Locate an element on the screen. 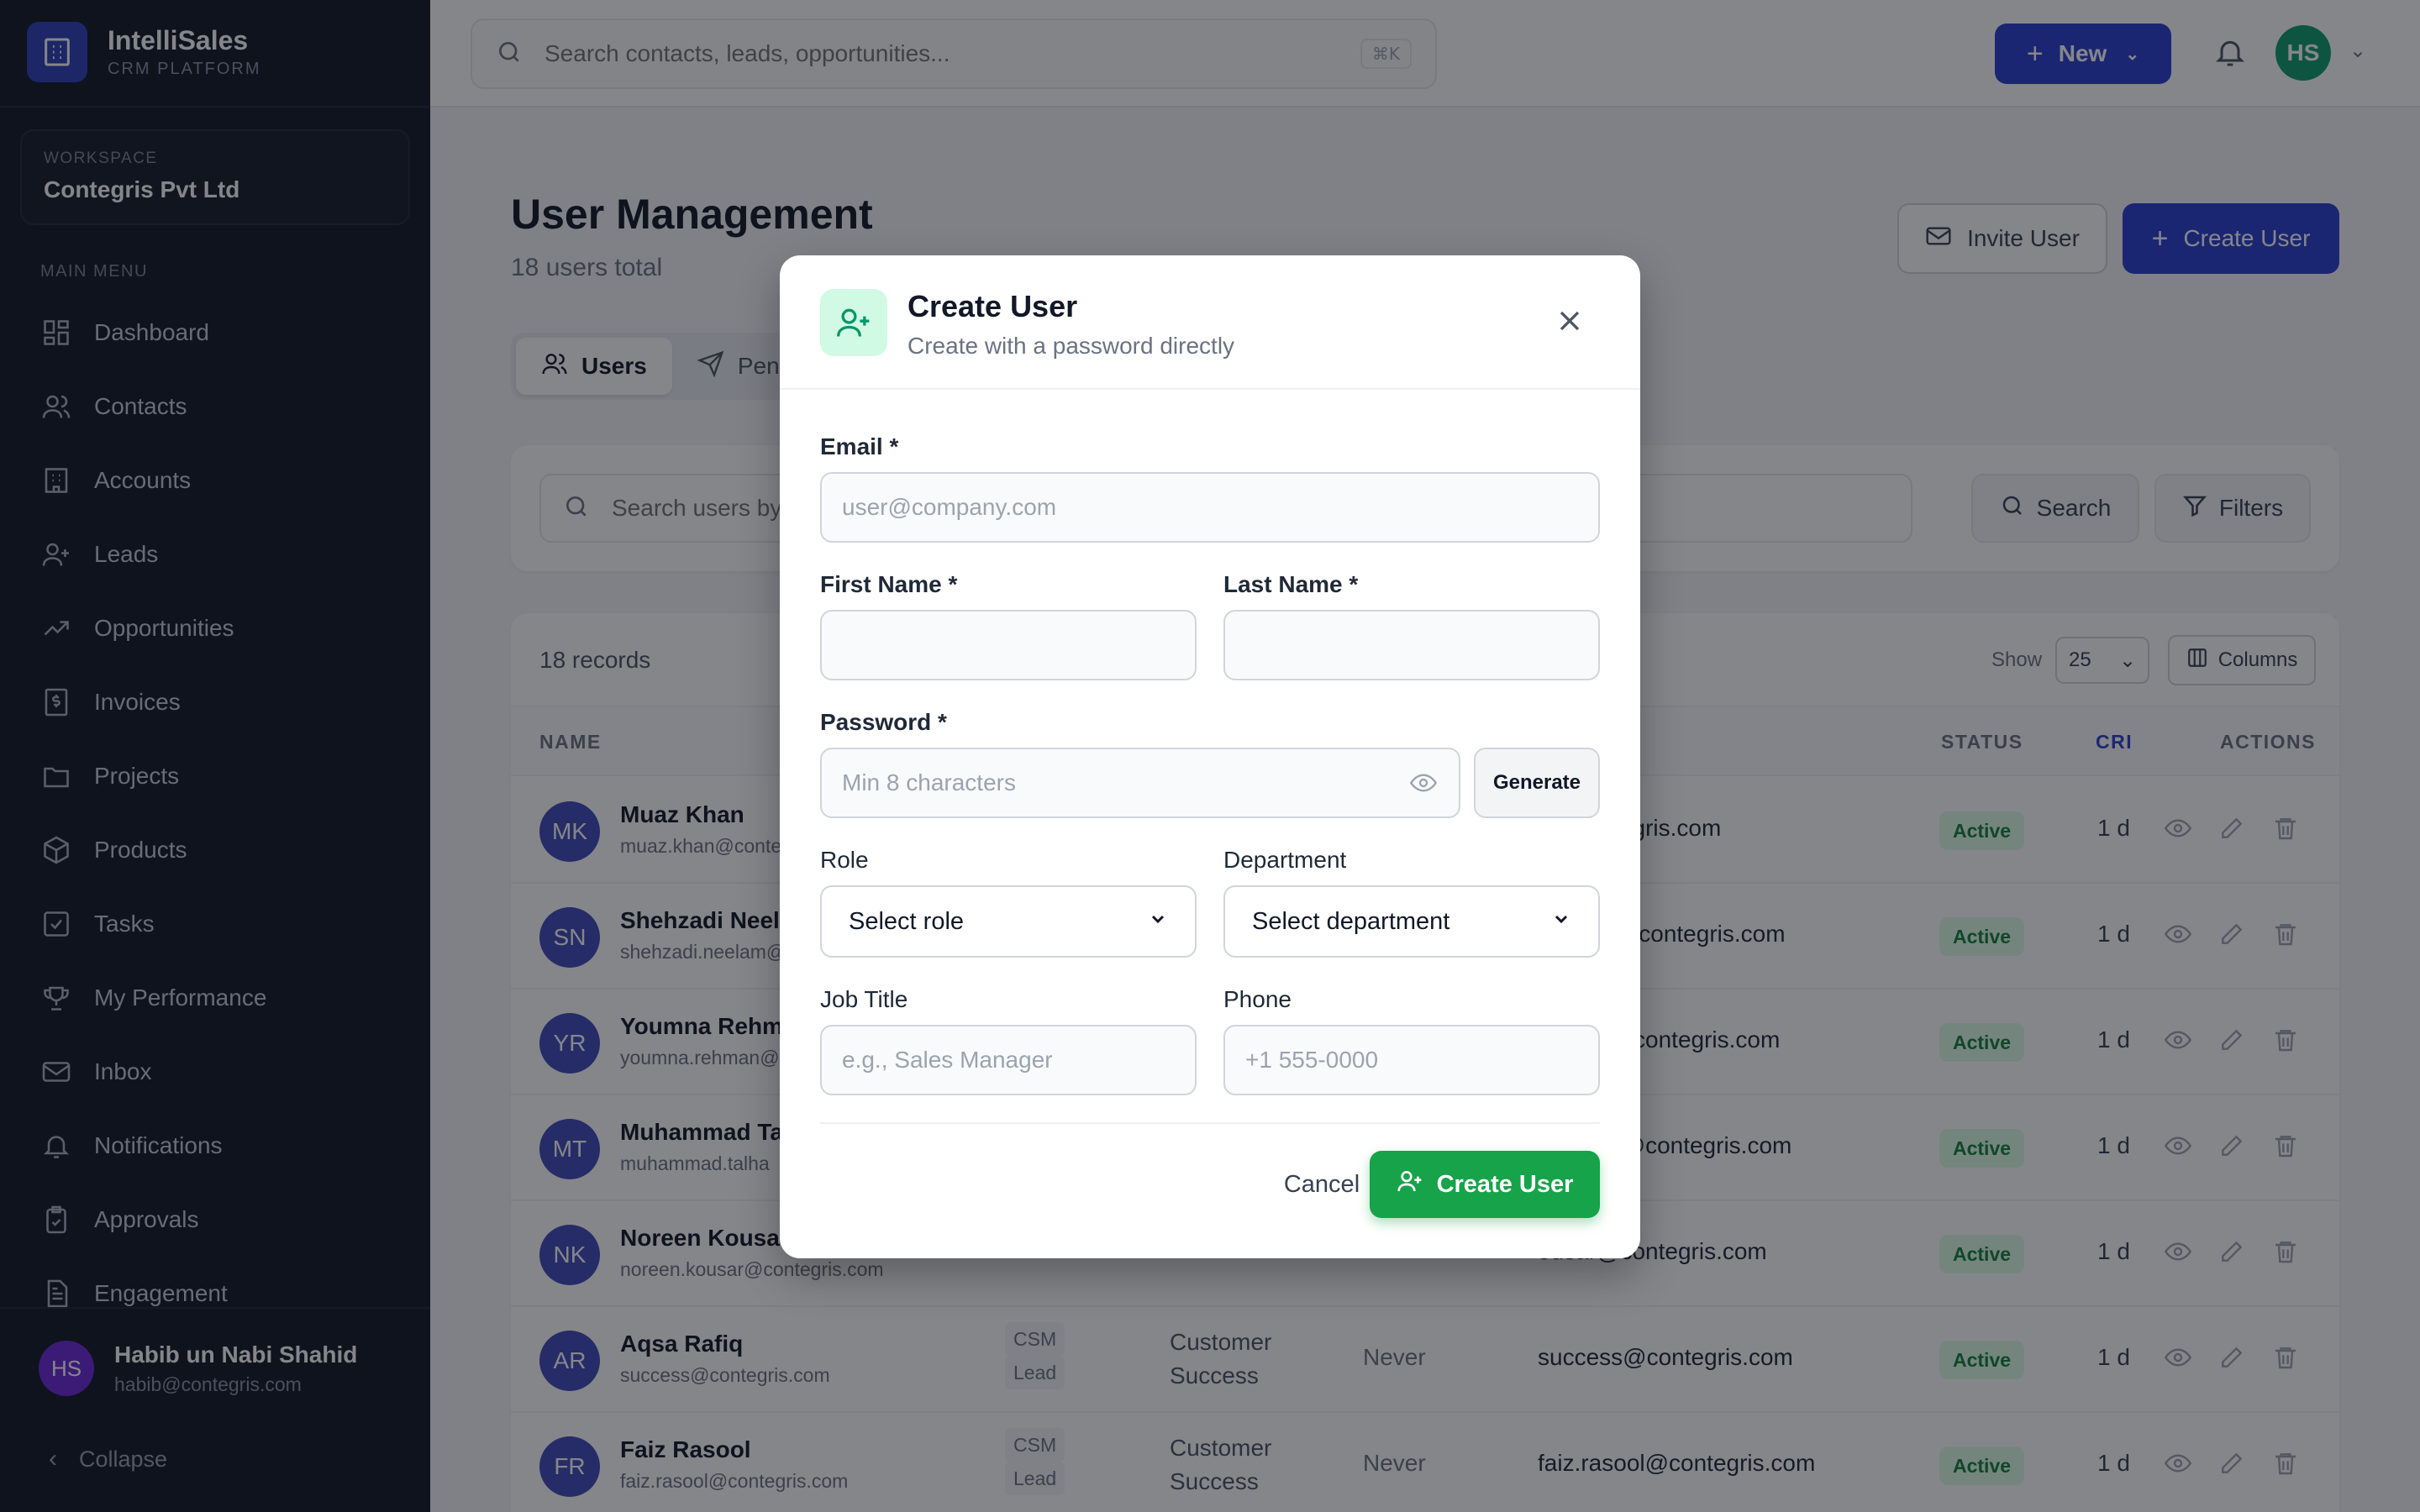 The height and width of the screenshot is (1512, 2420). modal-title: Create User is located at coordinates (993, 306).